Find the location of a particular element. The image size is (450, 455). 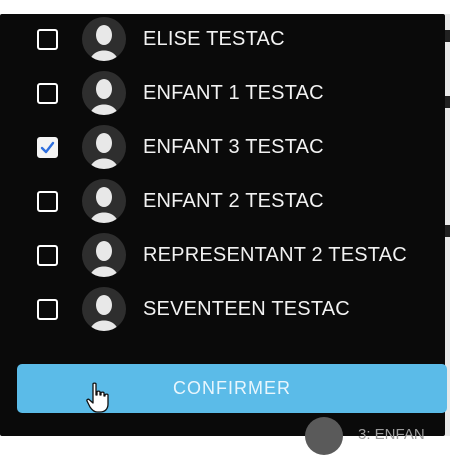

member-name: ENFANT 1 TESTAC is located at coordinates (233, 92).